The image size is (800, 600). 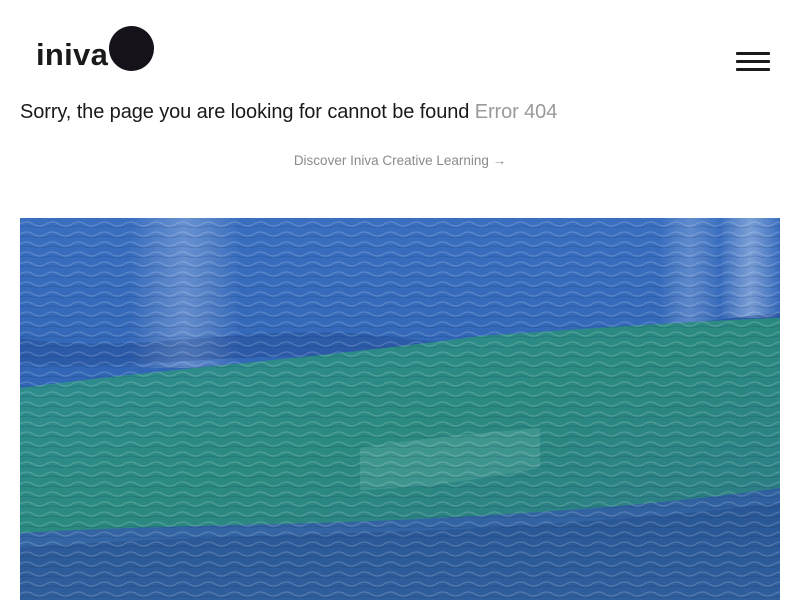 I want to click on discover-creative-learning-link: Discover Iniva Creative Learning →, so click(x=400, y=160).